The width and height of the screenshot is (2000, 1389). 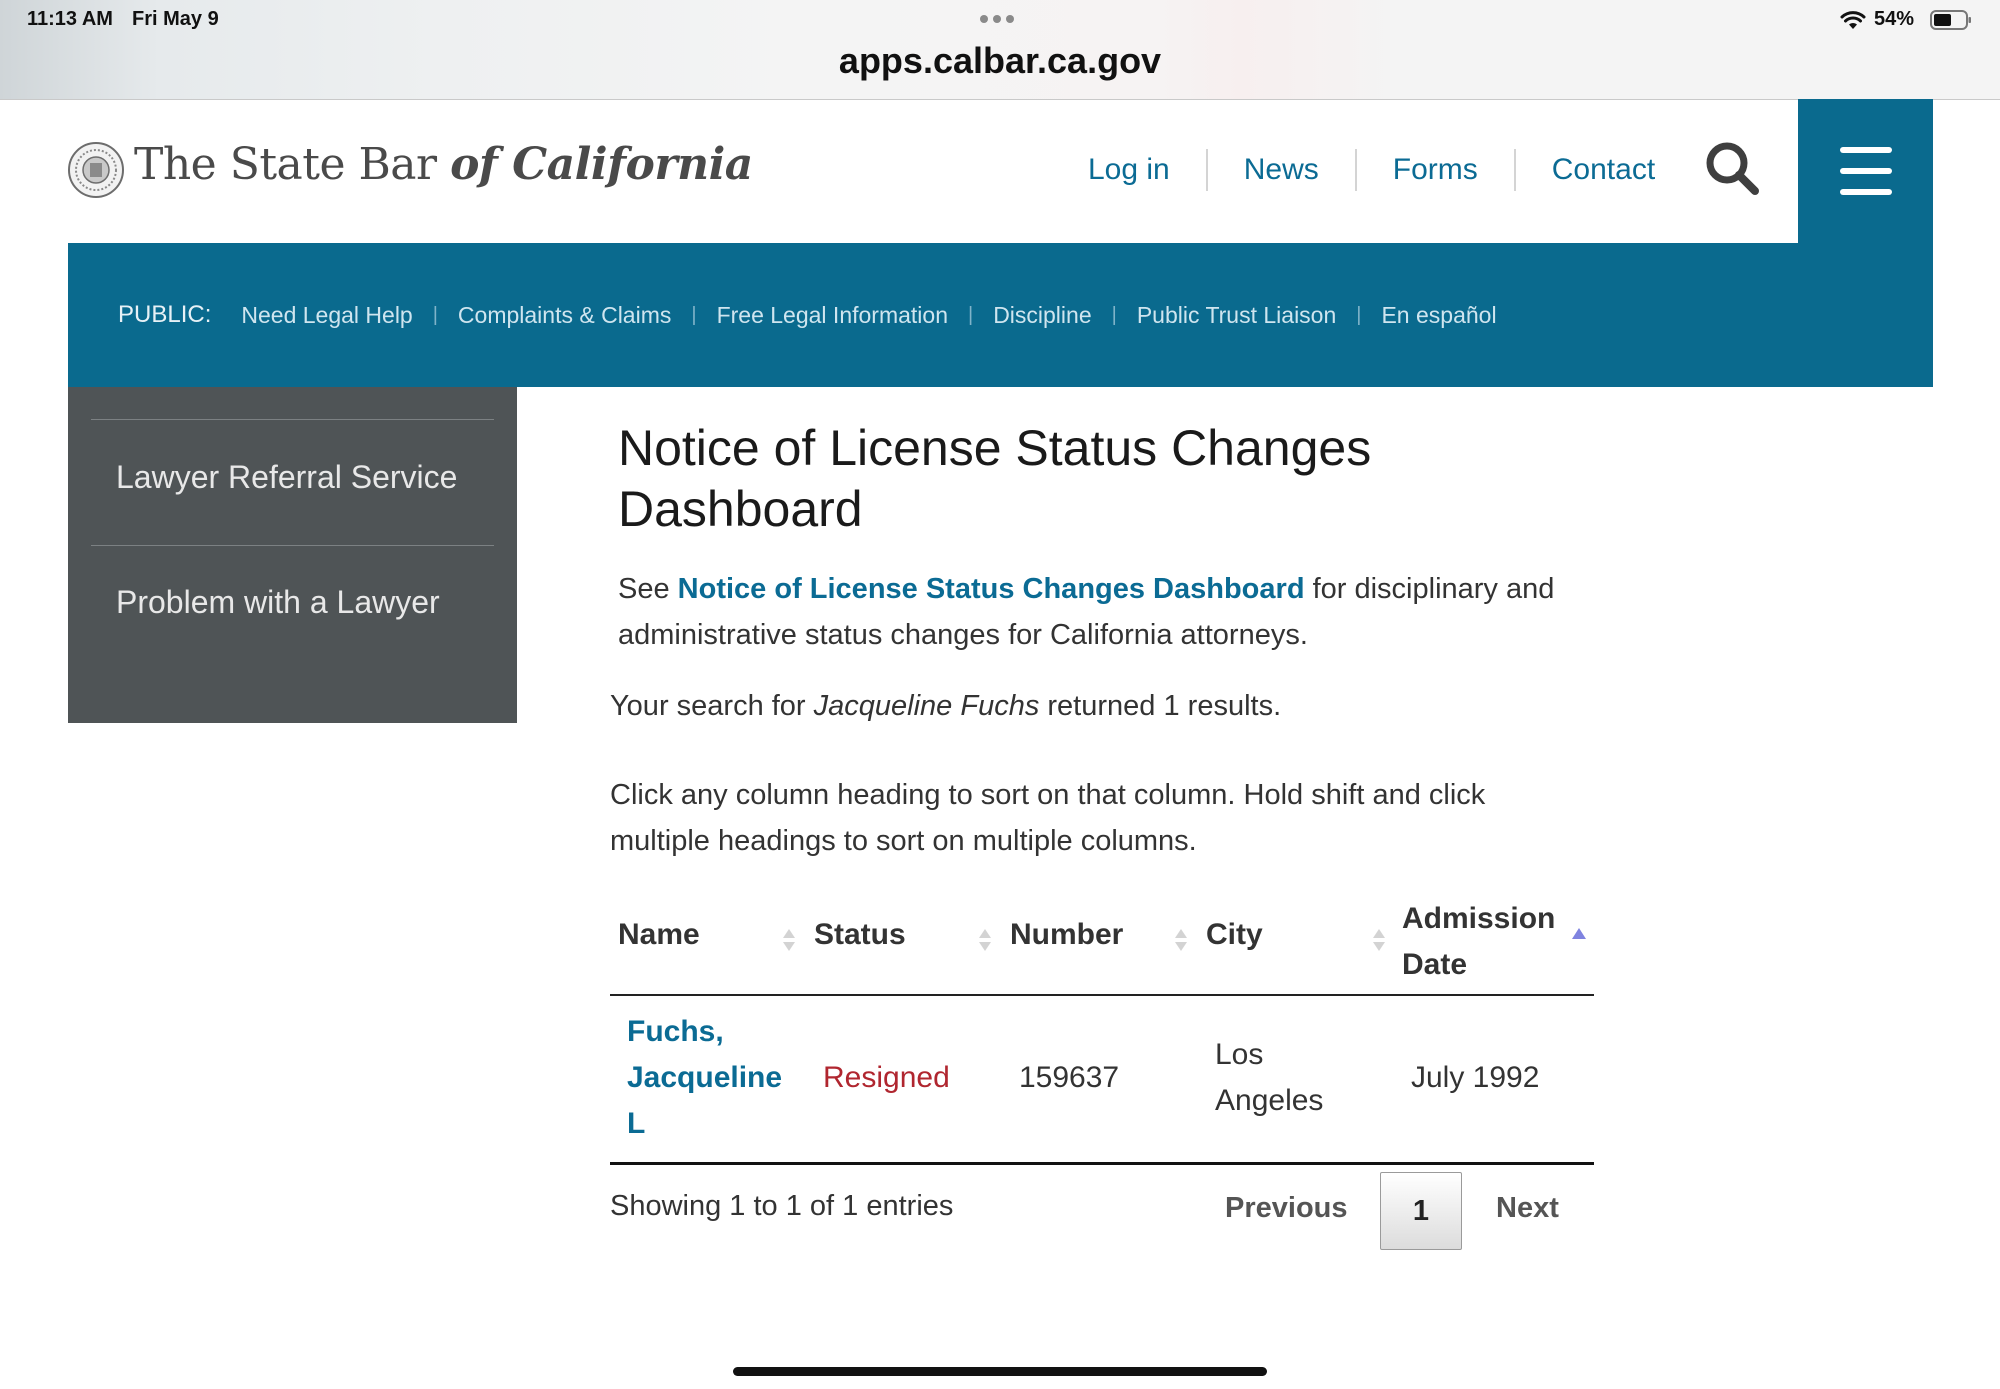 I want to click on hamburger-menu-button, so click(x=1865, y=171).